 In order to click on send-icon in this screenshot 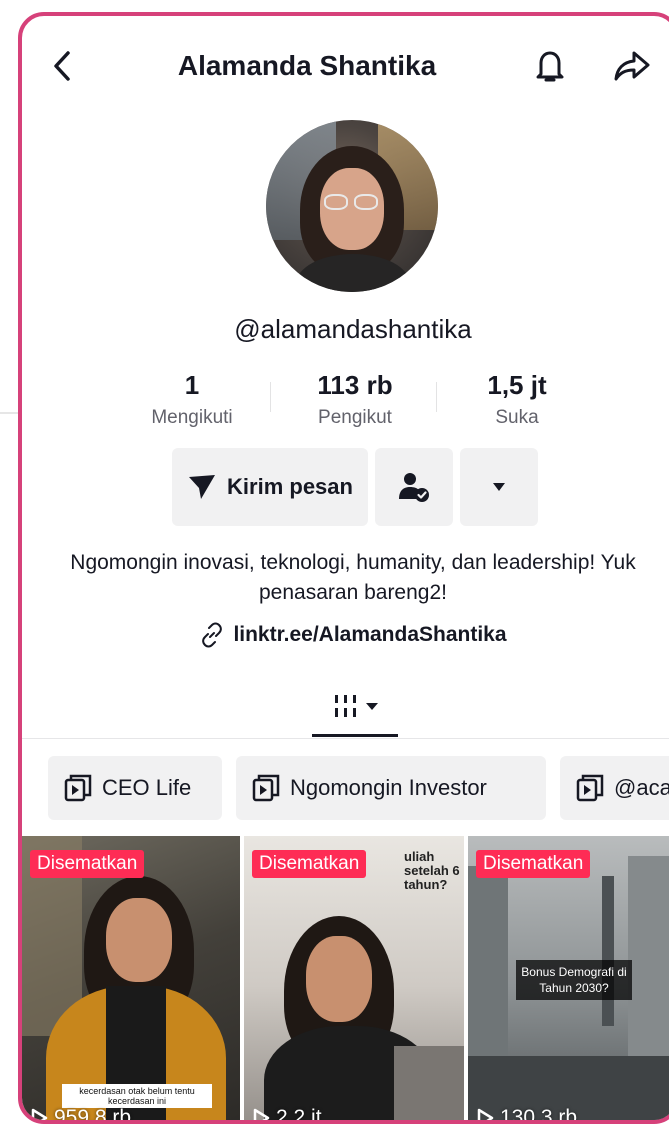, I will do `click(202, 487)`.